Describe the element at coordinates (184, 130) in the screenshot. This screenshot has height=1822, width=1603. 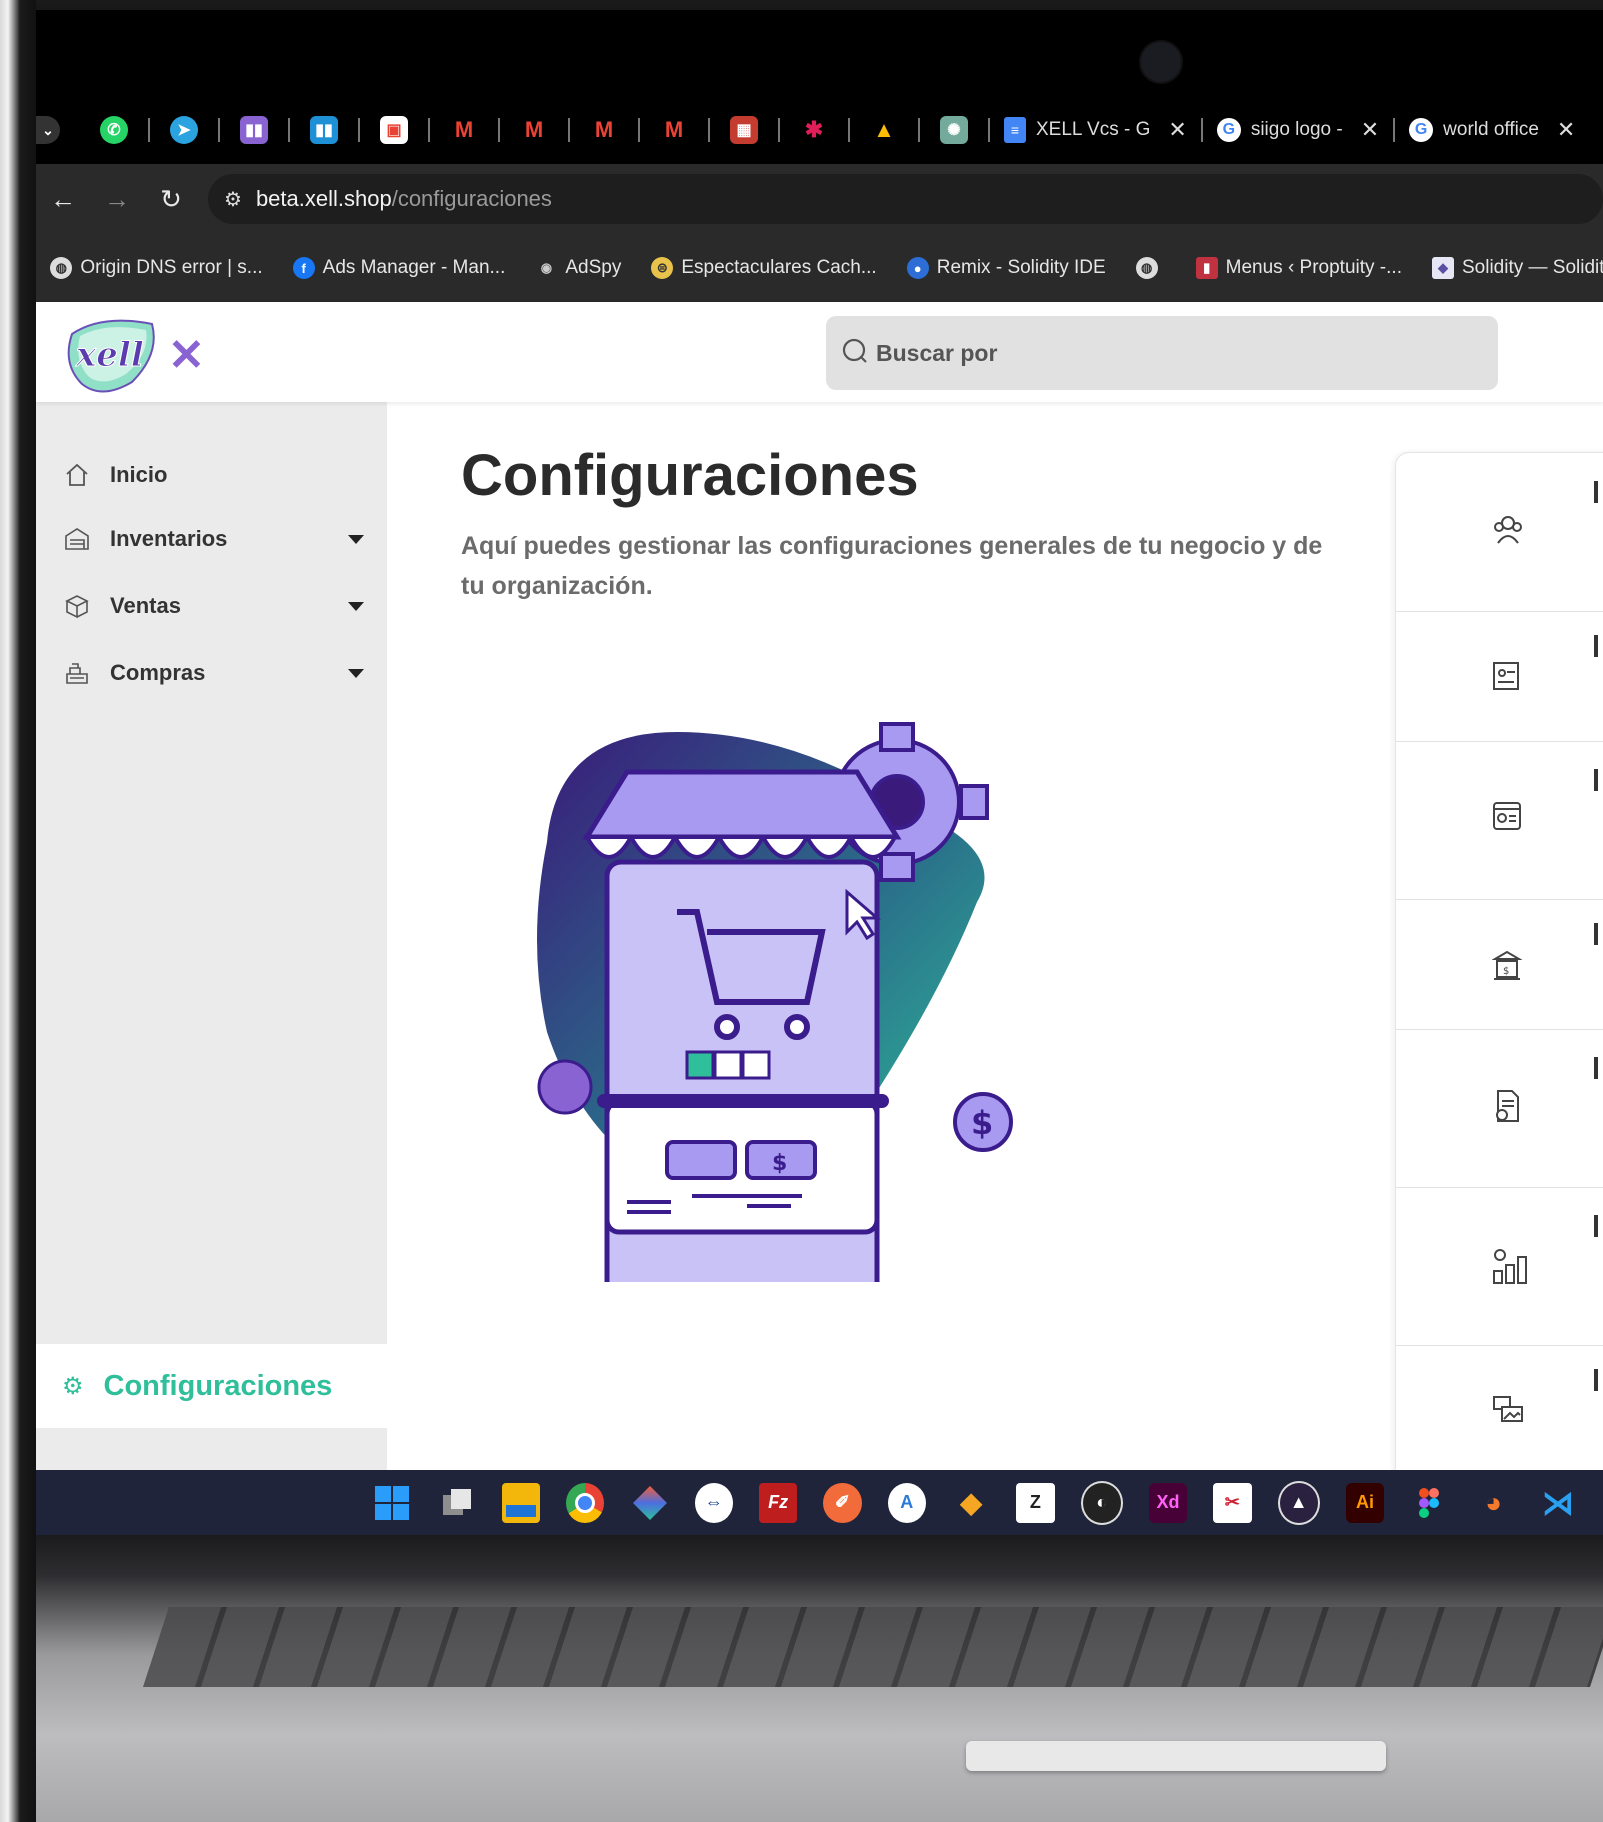
I see `telegram-icon: ➤` at that location.